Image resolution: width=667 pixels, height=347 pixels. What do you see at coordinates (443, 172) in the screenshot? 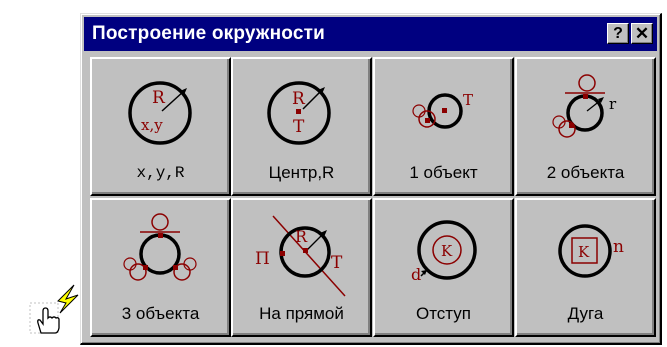
I see `button-label: 1 объект` at bounding box center [443, 172].